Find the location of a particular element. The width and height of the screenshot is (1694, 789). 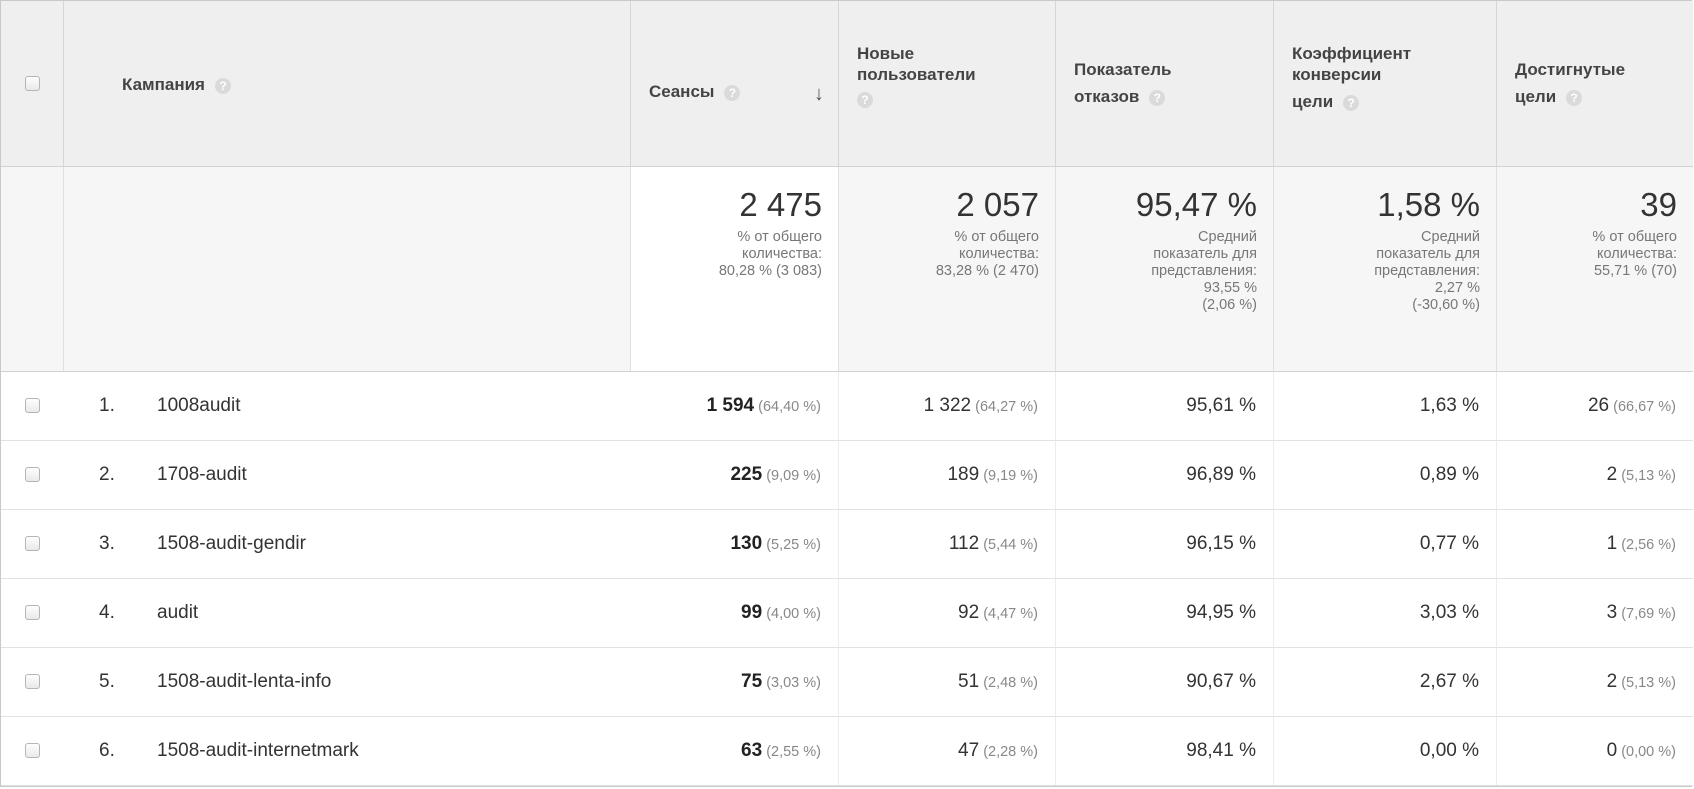

select-all-checkbox is located at coordinates (32, 83).